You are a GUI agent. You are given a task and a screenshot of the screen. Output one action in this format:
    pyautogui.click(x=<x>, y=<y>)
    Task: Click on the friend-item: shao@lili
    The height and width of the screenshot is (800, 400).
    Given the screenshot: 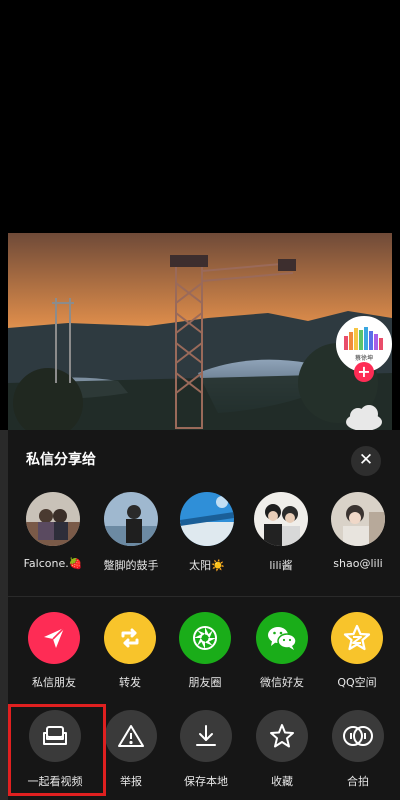 What is the action you would take?
    pyautogui.click(x=358, y=531)
    